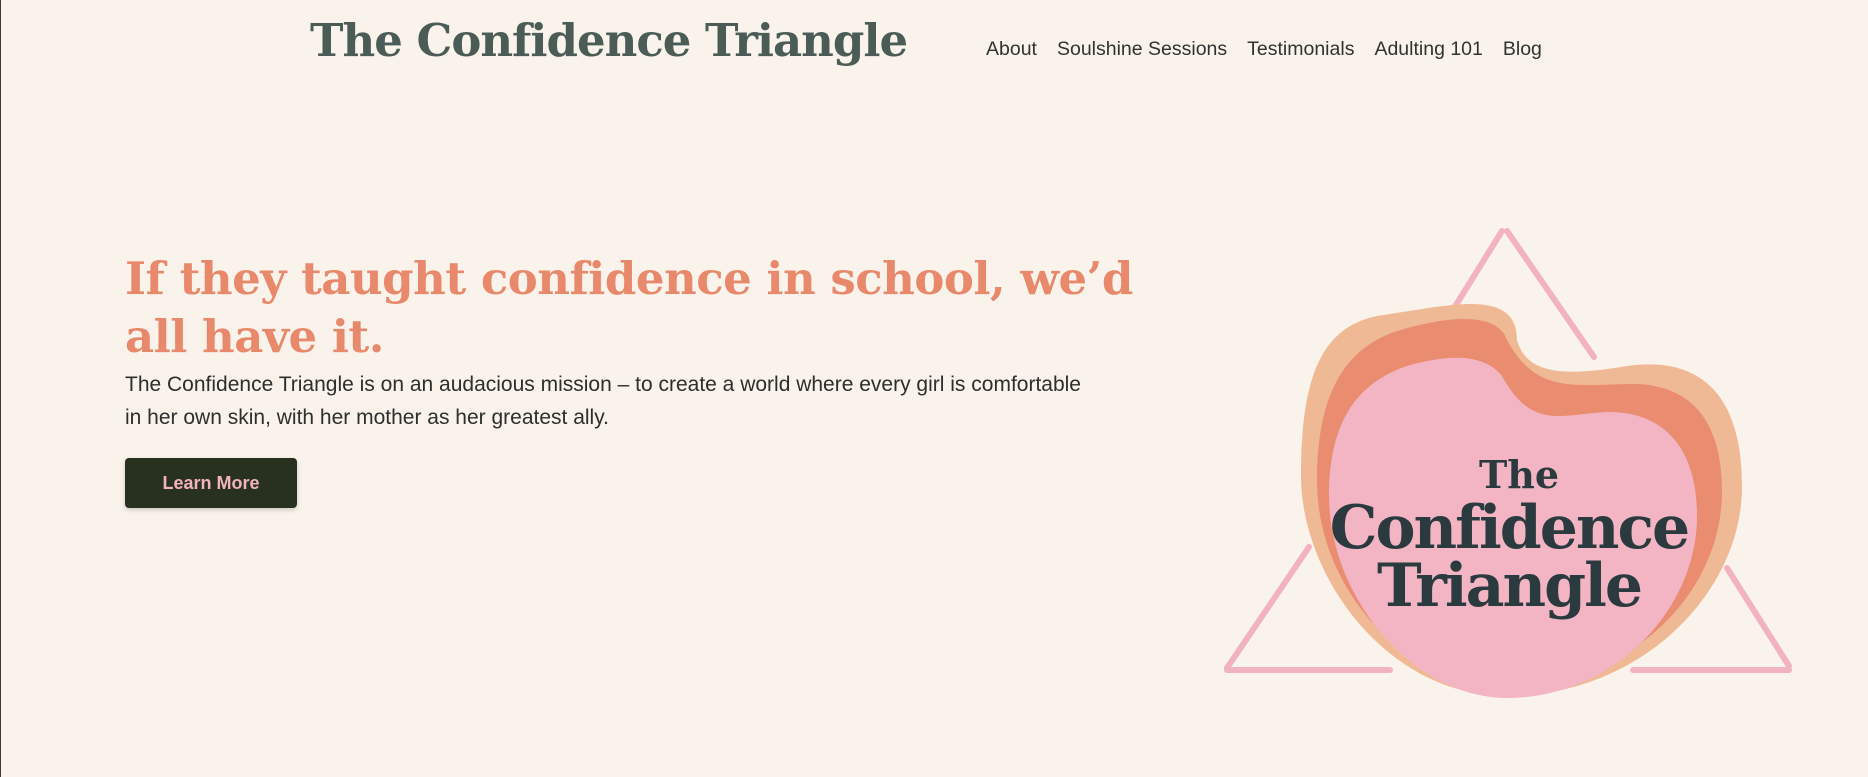 The image size is (1868, 777). What do you see at coordinates (211, 483) in the screenshot?
I see `learn-more-button: Learn More` at bounding box center [211, 483].